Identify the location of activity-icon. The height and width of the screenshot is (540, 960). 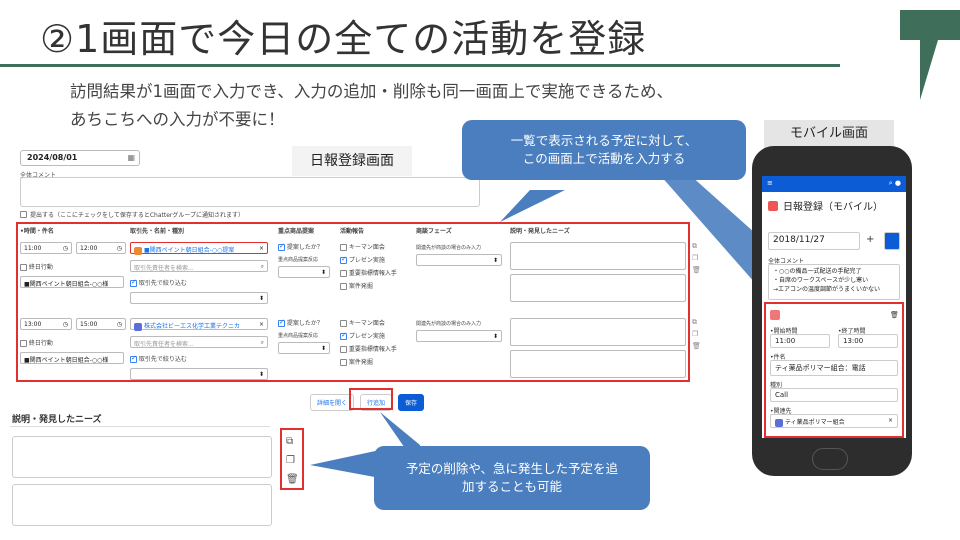
(775, 315).